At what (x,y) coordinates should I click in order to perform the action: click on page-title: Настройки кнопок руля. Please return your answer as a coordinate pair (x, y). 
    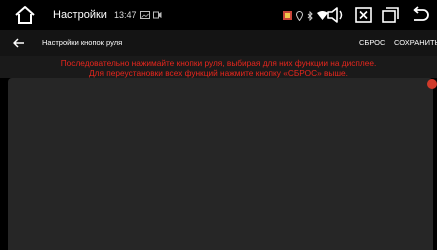
    Looking at the image, I should click on (82, 42).